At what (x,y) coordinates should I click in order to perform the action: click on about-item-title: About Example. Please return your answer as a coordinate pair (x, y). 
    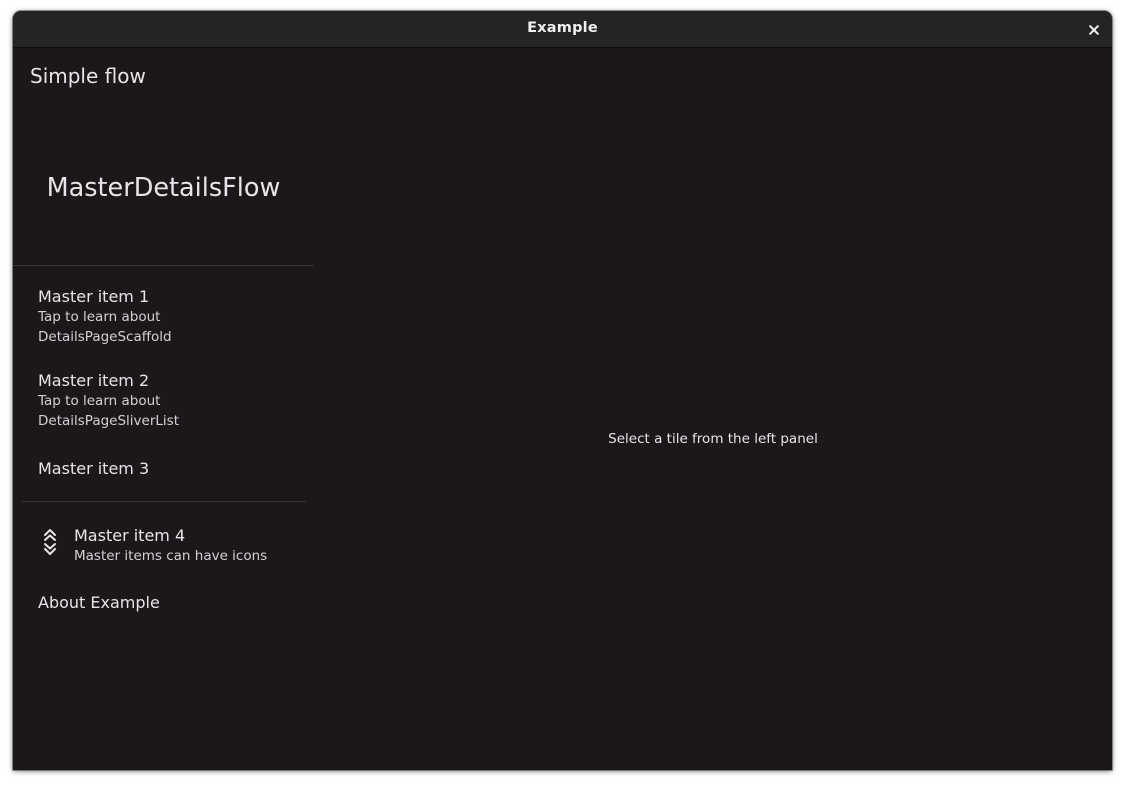
    Looking at the image, I should click on (99, 602).